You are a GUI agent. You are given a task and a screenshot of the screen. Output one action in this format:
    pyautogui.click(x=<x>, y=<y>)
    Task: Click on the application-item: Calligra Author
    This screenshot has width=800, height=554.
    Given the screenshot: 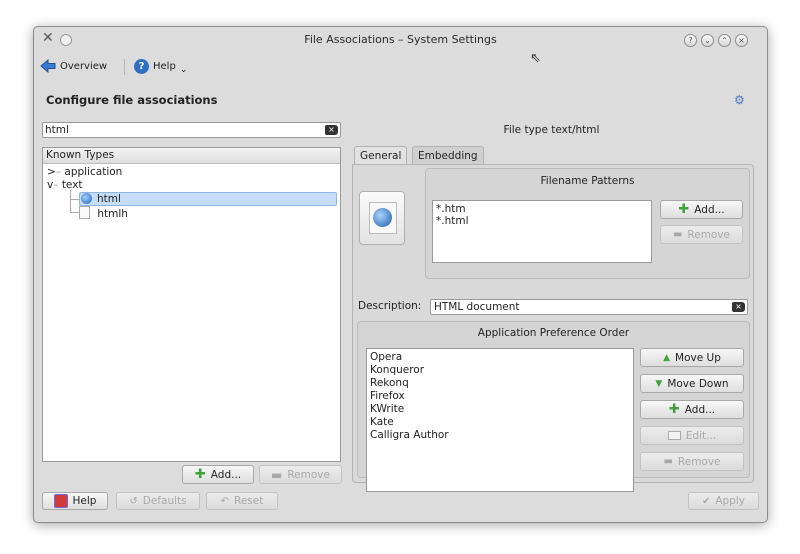 What is the action you would take?
    pyautogui.click(x=409, y=435)
    